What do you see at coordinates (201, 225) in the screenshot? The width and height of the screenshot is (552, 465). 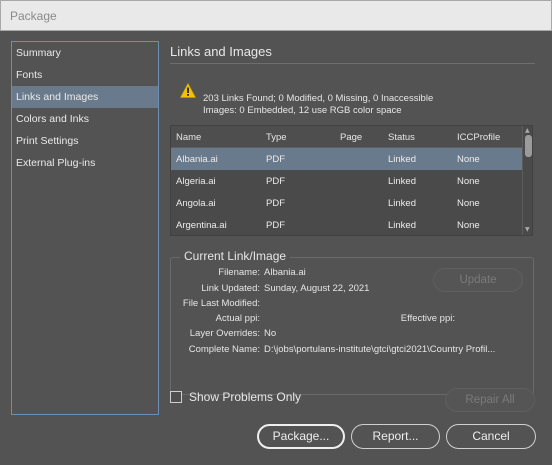 I see `cell-name: Argentina.ai` at bounding box center [201, 225].